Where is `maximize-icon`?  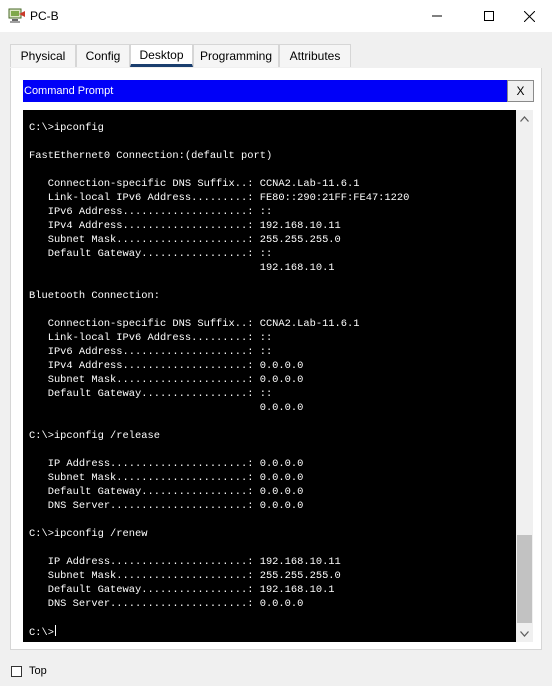
maximize-icon is located at coordinates (489, 16).